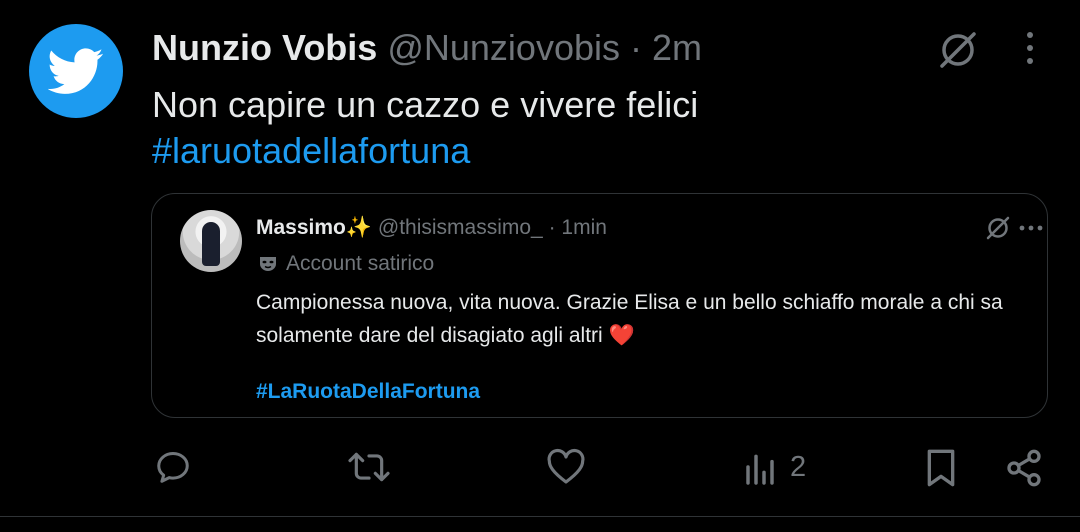  I want to click on quoted-author-name: Massimo, so click(301, 227).